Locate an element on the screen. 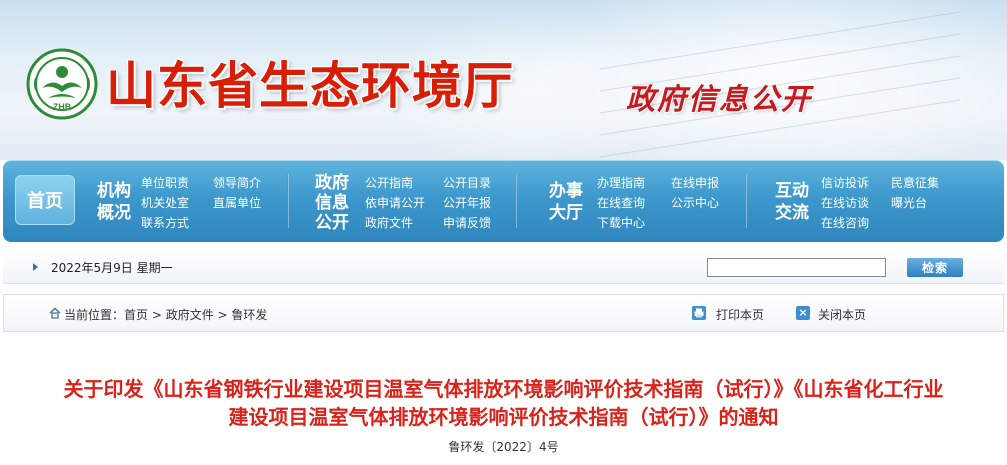 The image size is (1007, 465). site-subtitle: 政府信息公开 is located at coordinates (719, 99).